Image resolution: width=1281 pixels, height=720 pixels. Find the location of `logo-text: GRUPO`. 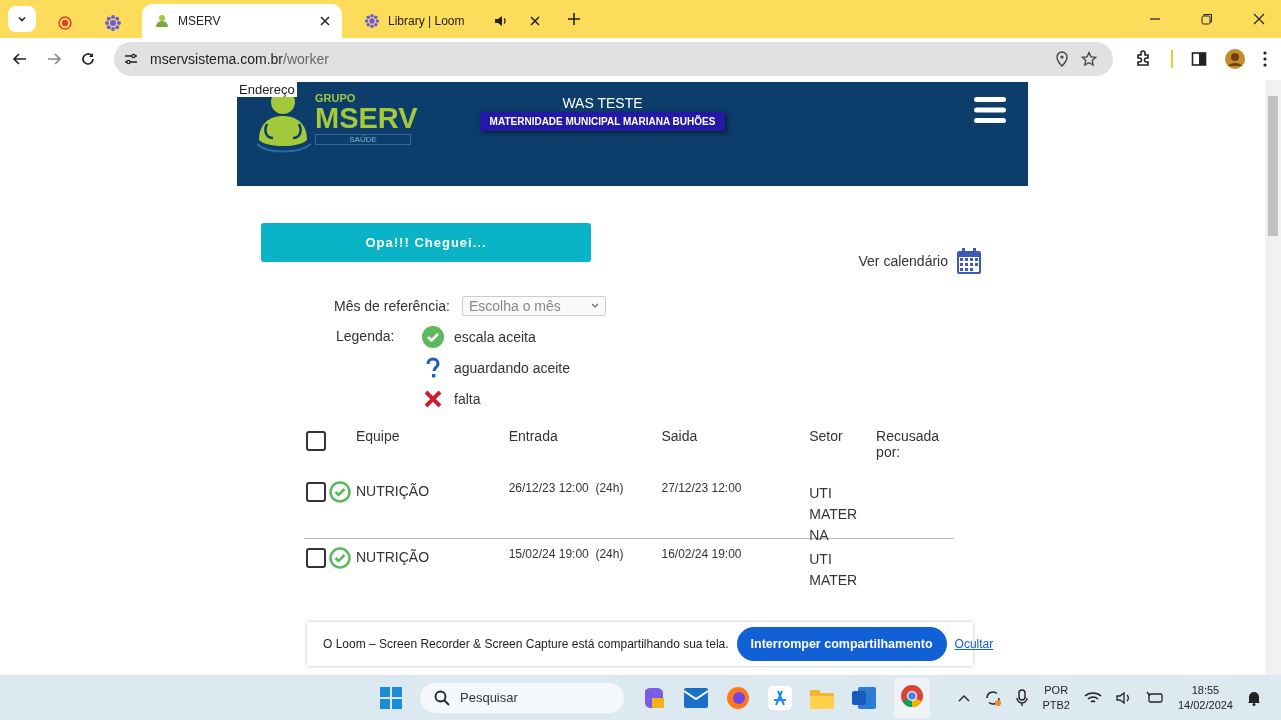

logo-text: GRUPO is located at coordinates (336, 98).